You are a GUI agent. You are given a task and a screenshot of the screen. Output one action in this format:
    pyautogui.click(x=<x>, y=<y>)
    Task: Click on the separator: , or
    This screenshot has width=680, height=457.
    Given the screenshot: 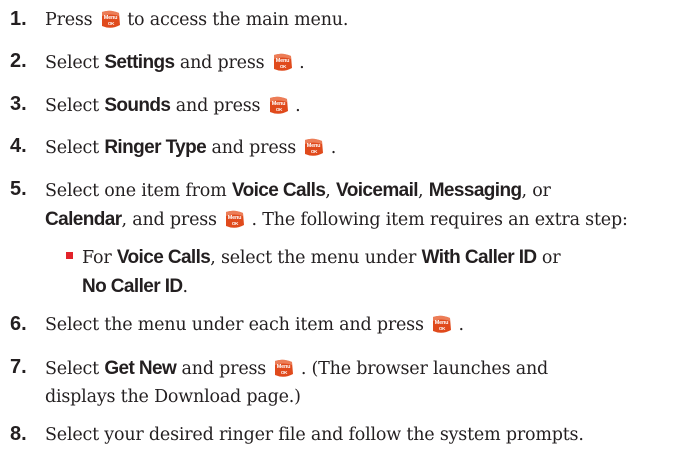 What is the action you would take?
    pyautogui.click(x=536, y=191)
    